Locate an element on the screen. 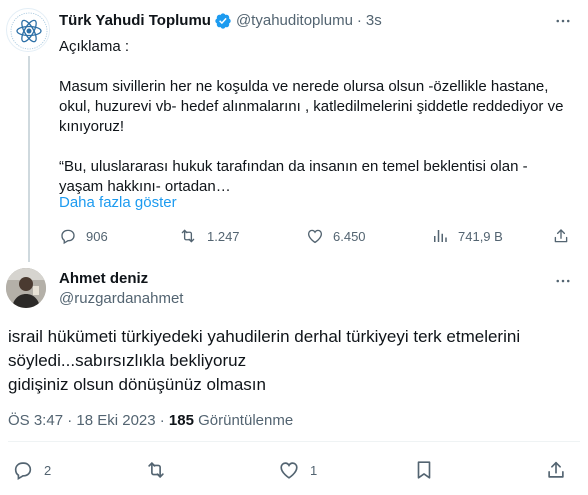  like-button: 6.450 is located at coordinates (336, 236).